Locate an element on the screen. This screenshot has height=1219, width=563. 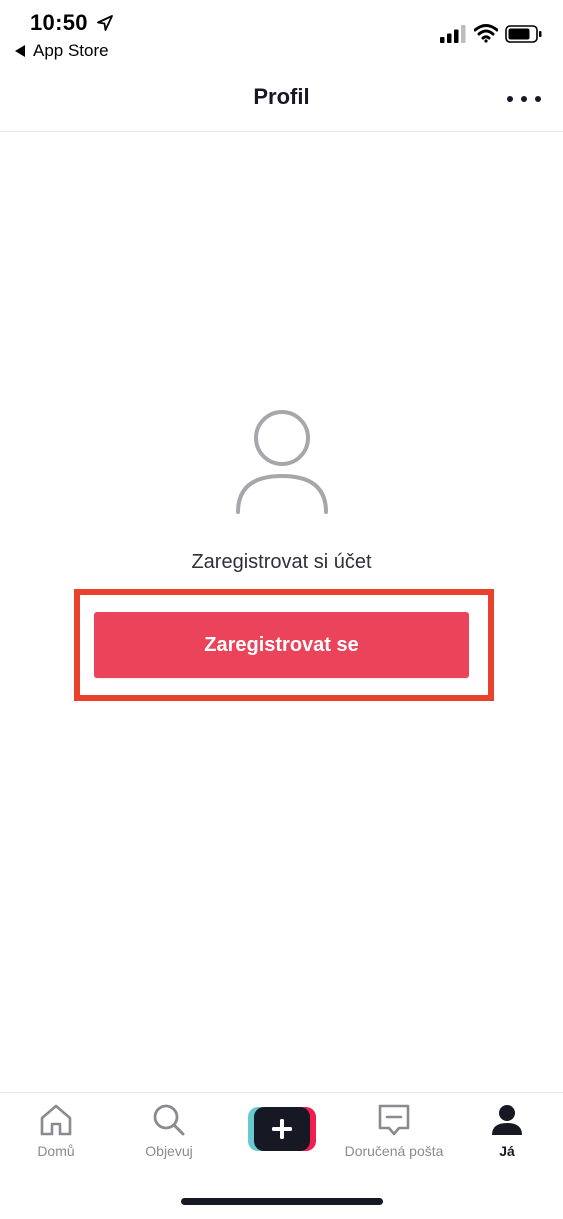
wifi-icon is located at coordinates (486, 33).